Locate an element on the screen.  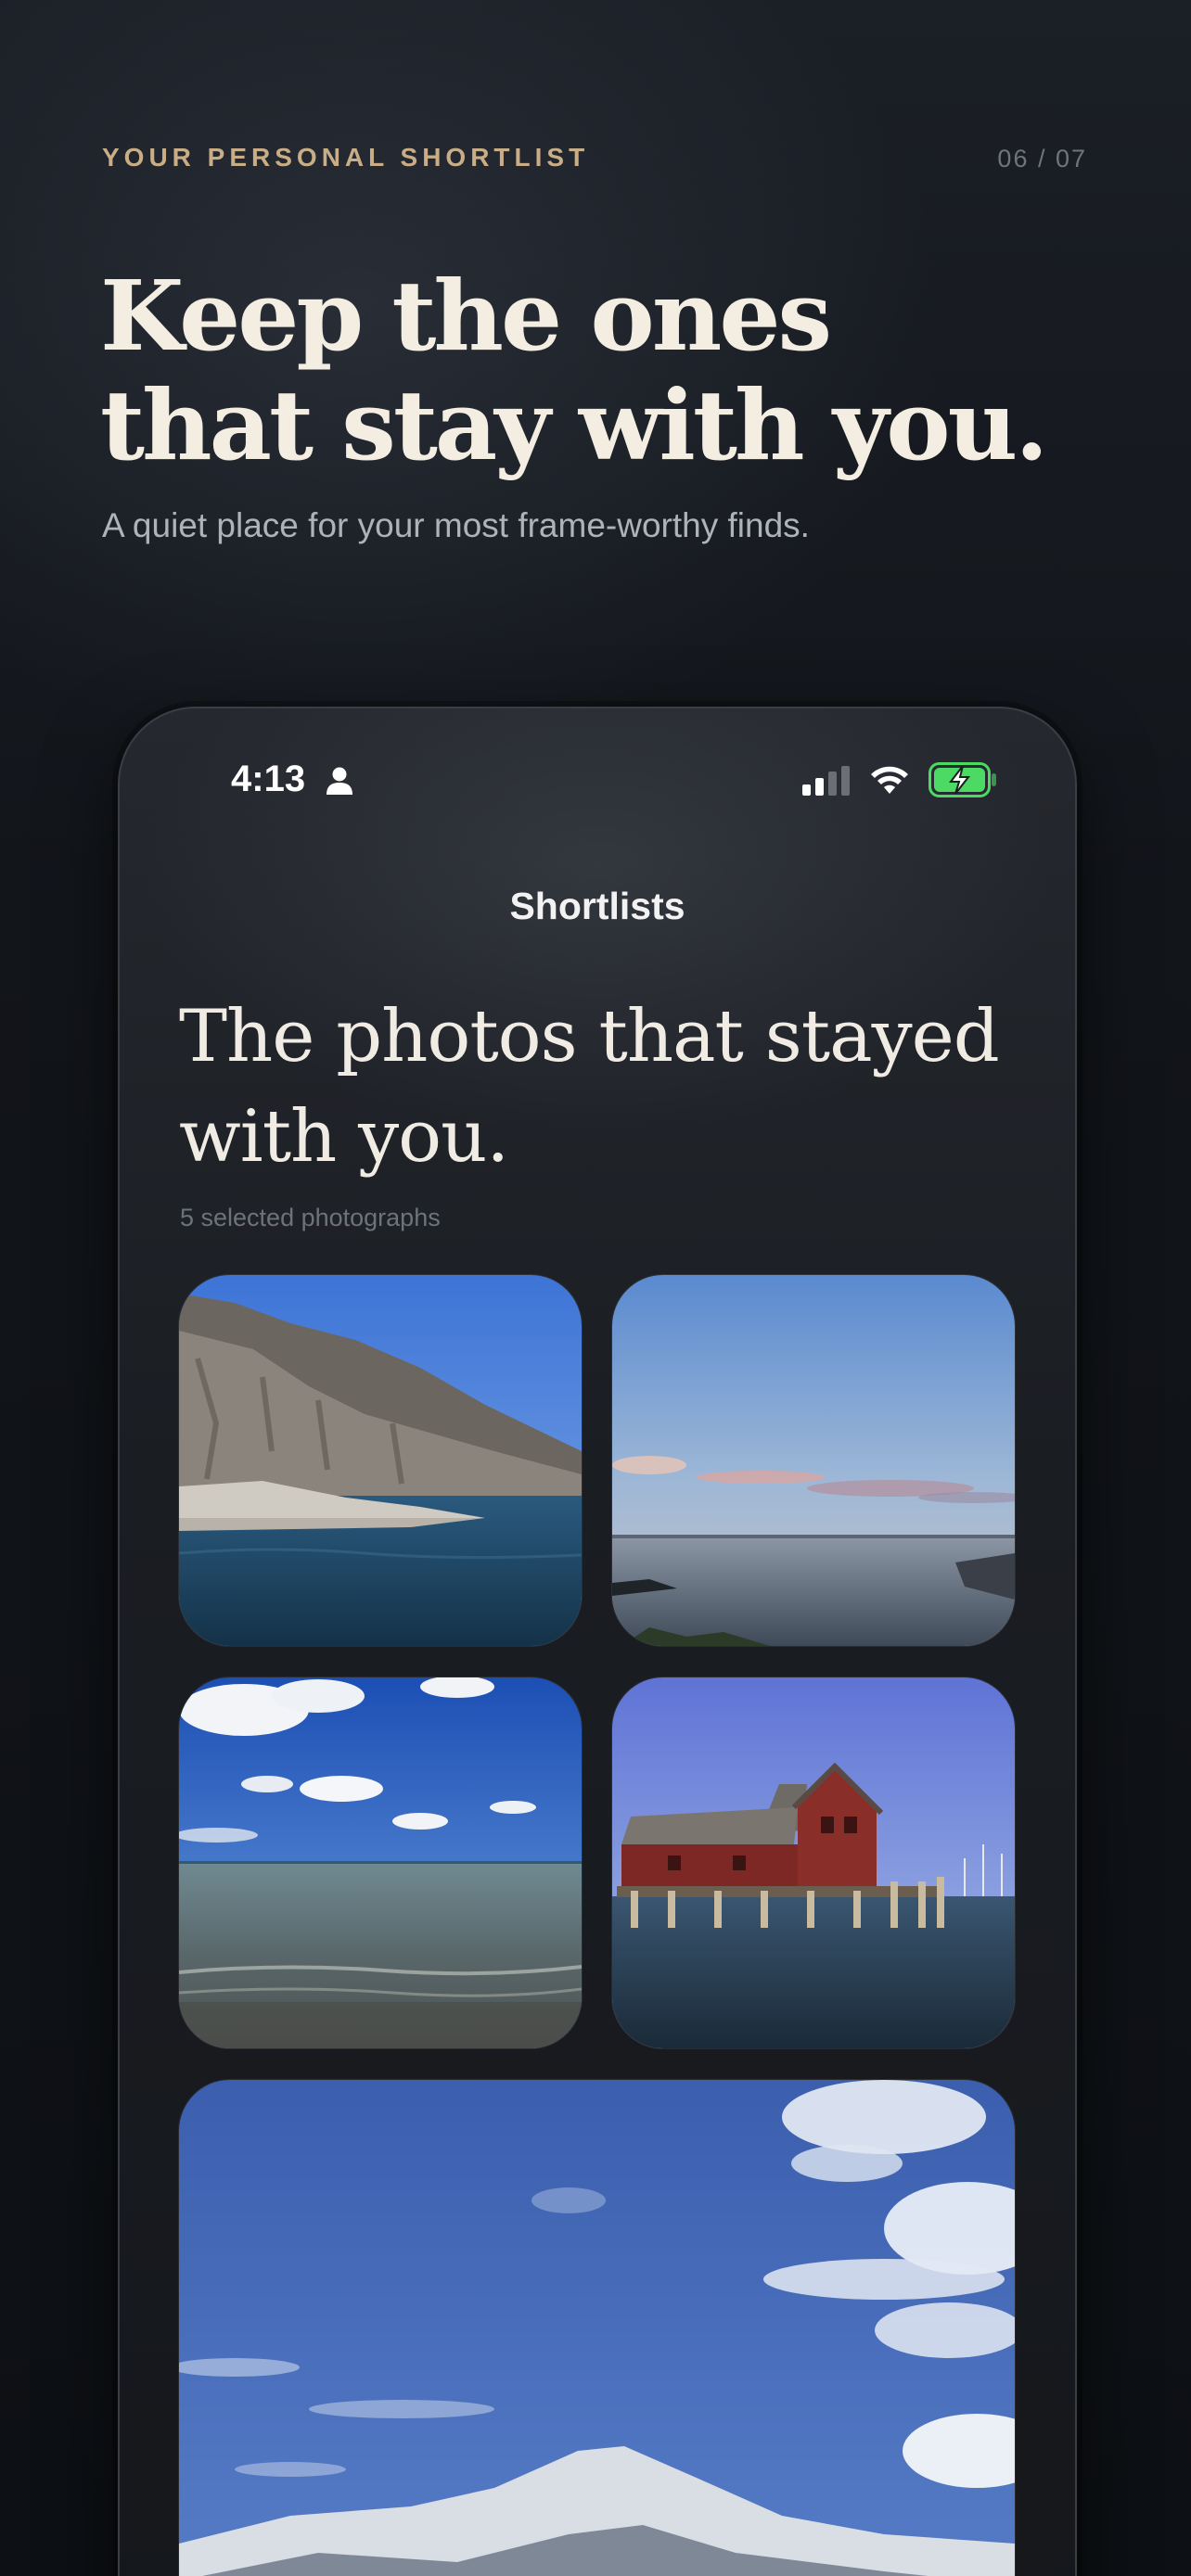
screen-title-line-2: with you. is located at coordinates (344, 1137).